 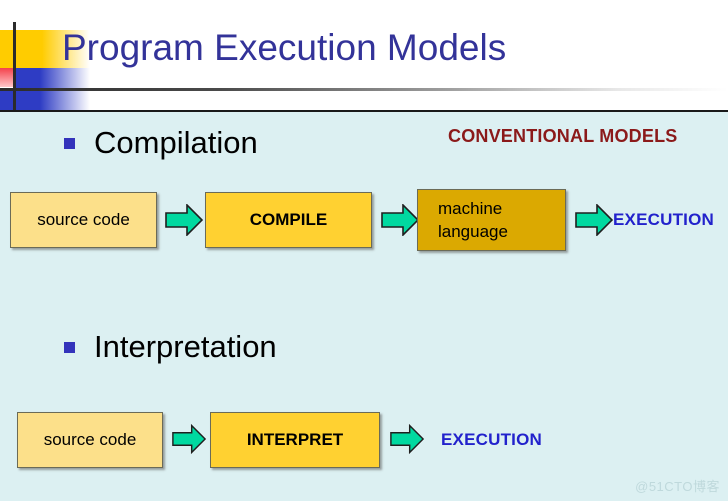 I want to click on flow-label-execution-compilation: EXECUTION, so click(x=663, y=219).